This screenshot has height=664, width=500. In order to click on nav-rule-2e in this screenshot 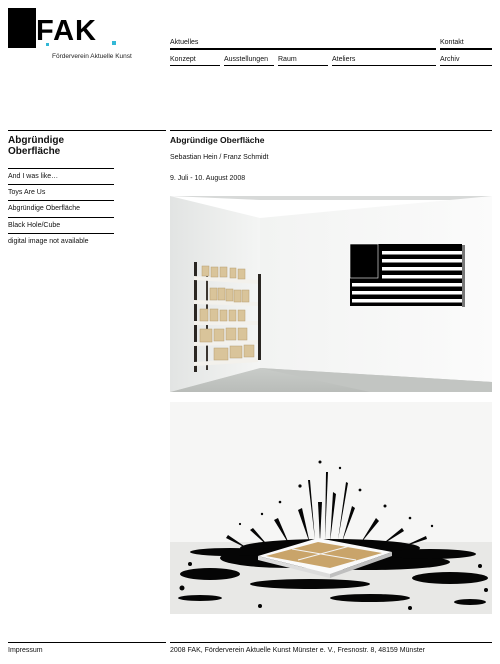, I will do `click(466, 65)`.